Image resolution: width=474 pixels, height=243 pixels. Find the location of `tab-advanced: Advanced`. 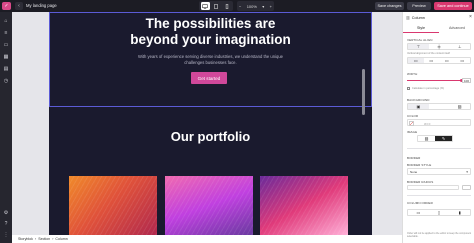

tab-advanced: Advanced is located at coordinates (456, 29).